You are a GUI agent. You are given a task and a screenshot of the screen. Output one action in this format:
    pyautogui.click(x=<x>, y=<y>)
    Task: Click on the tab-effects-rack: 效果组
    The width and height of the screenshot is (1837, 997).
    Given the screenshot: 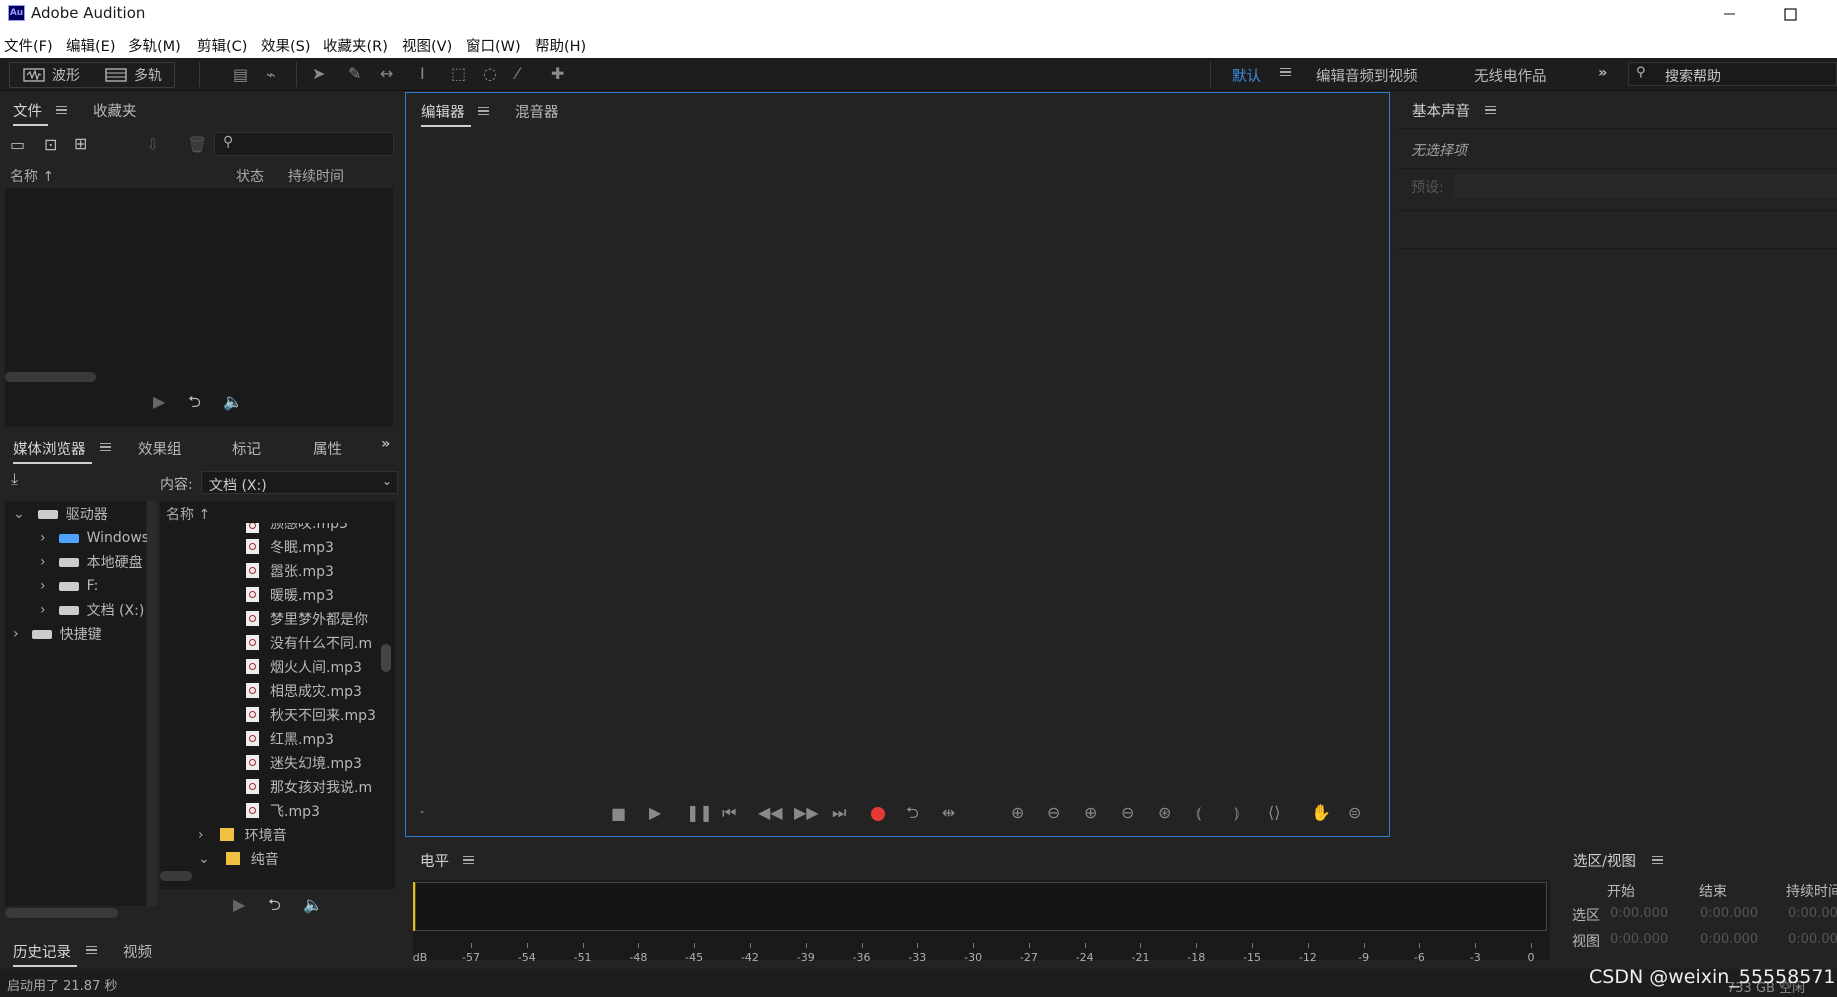 What is the action you would take?
    pyautogui.click(x=160, y=448)
    